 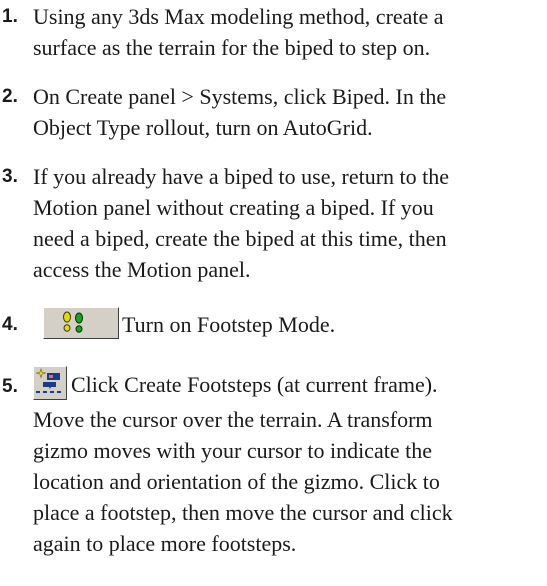 I want to click on footstep-mode-icon, so click(x=81, y=322).